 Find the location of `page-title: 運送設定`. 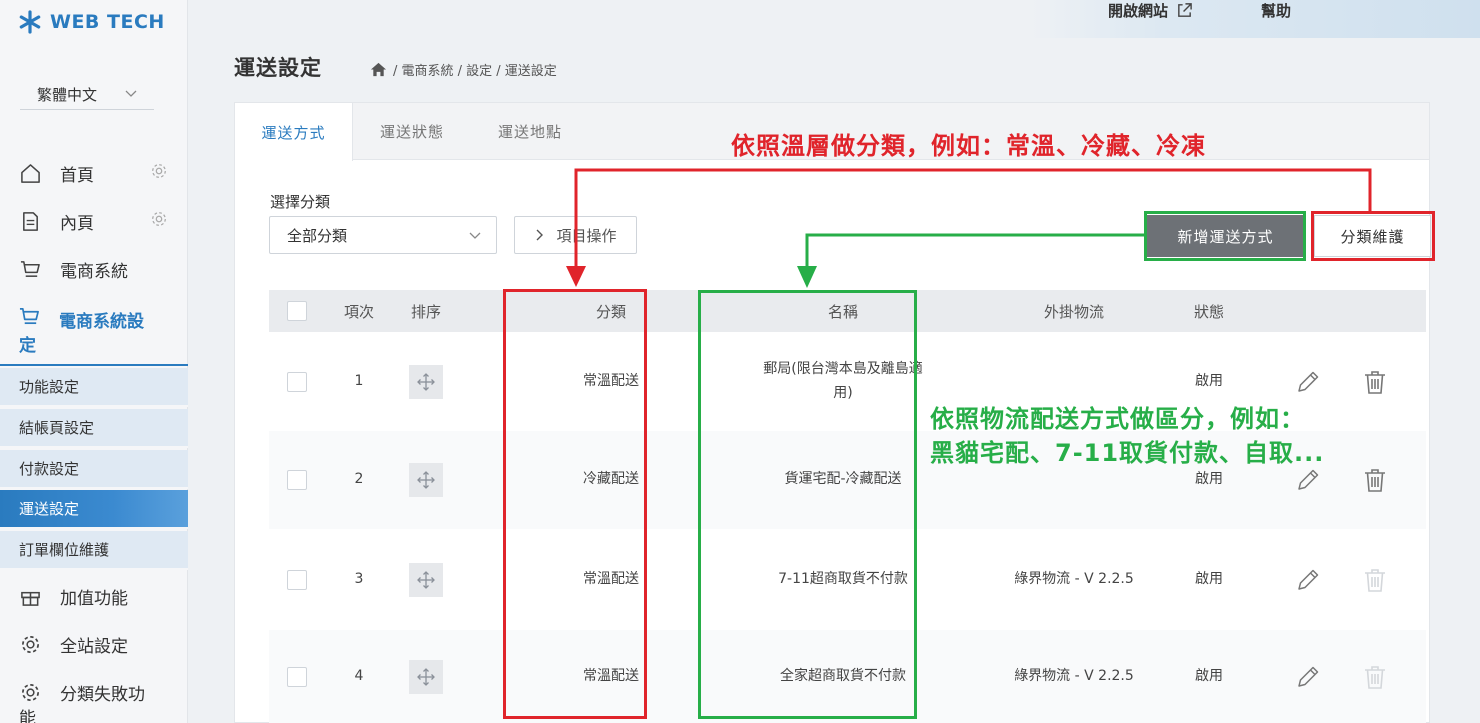

page-title: 運送設定 is located at coordinates (278, 68).